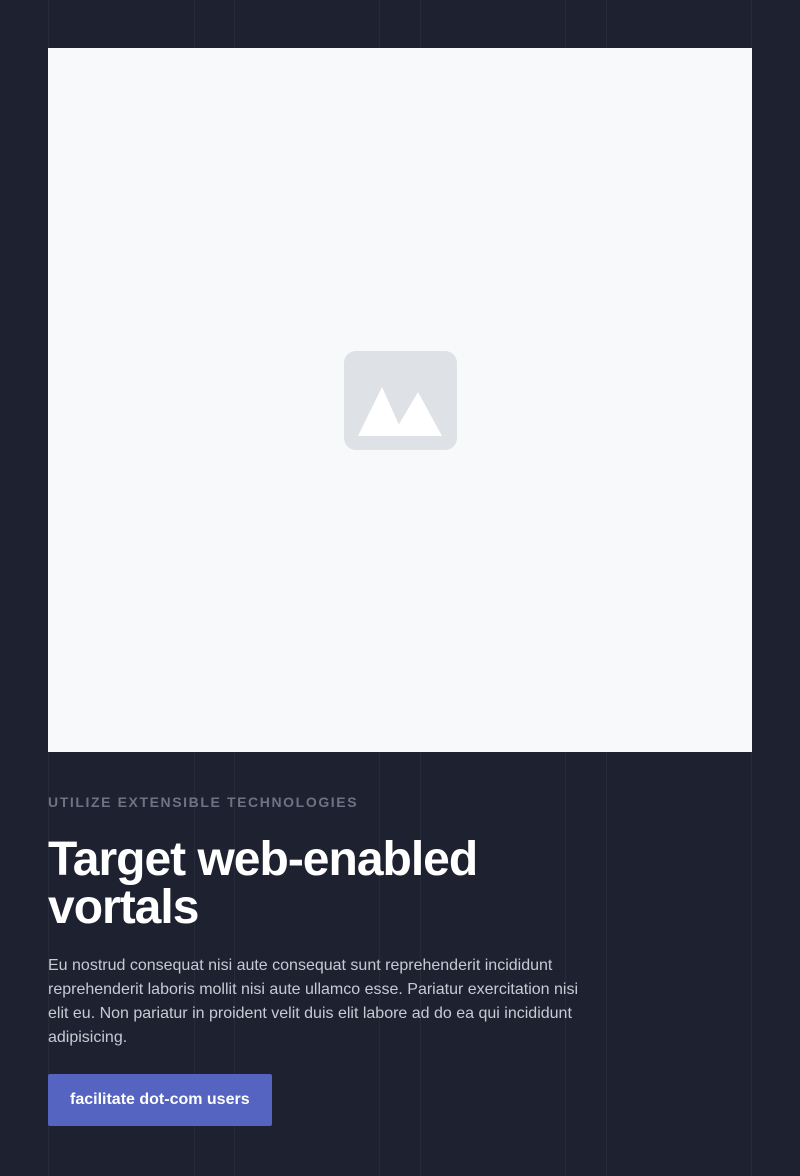 This screenshot has width=800, height=1176. I want to click on eyebrow-label: UTILIZE EXTENSIBLE TECHNOLOGIES, so click(203, 802).